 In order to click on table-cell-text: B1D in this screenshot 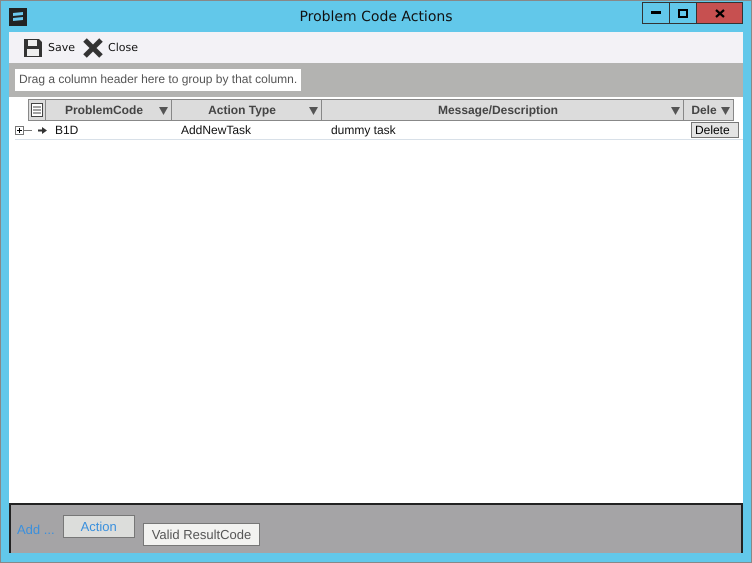, I will do `click(67, 130)`.